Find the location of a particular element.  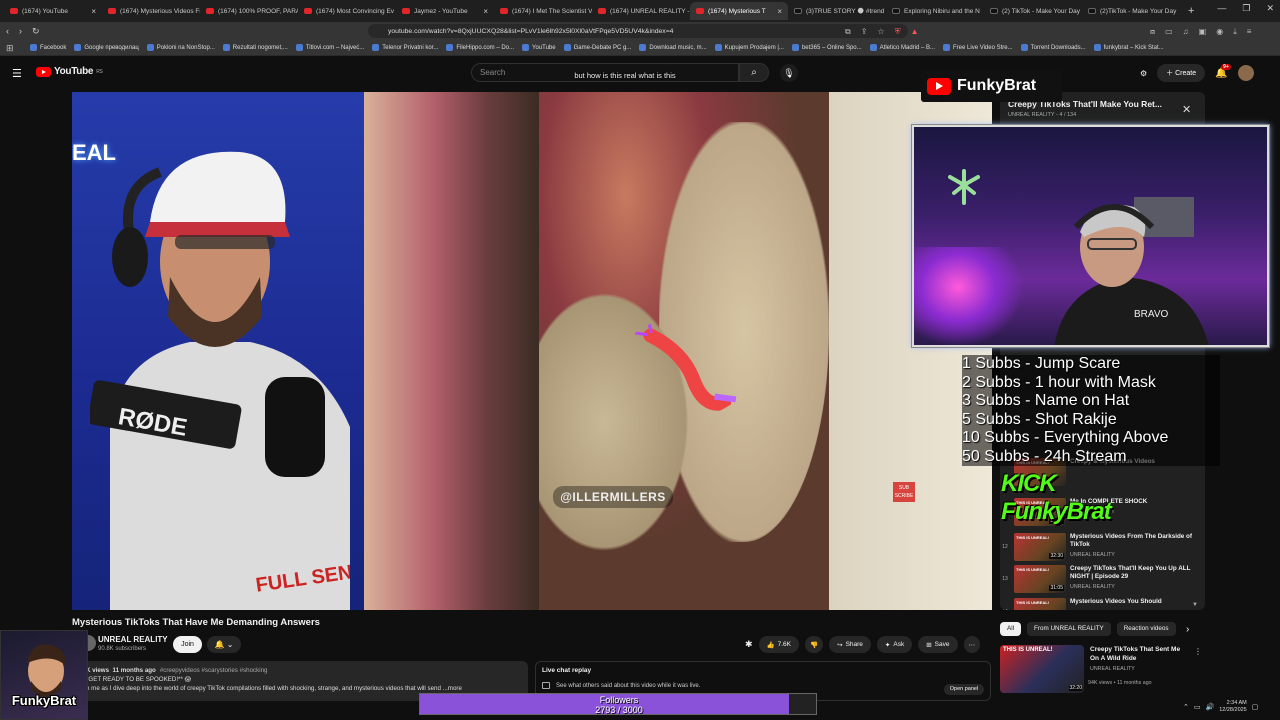

new-tab-icon: + is located at coordinates (1191, 11).